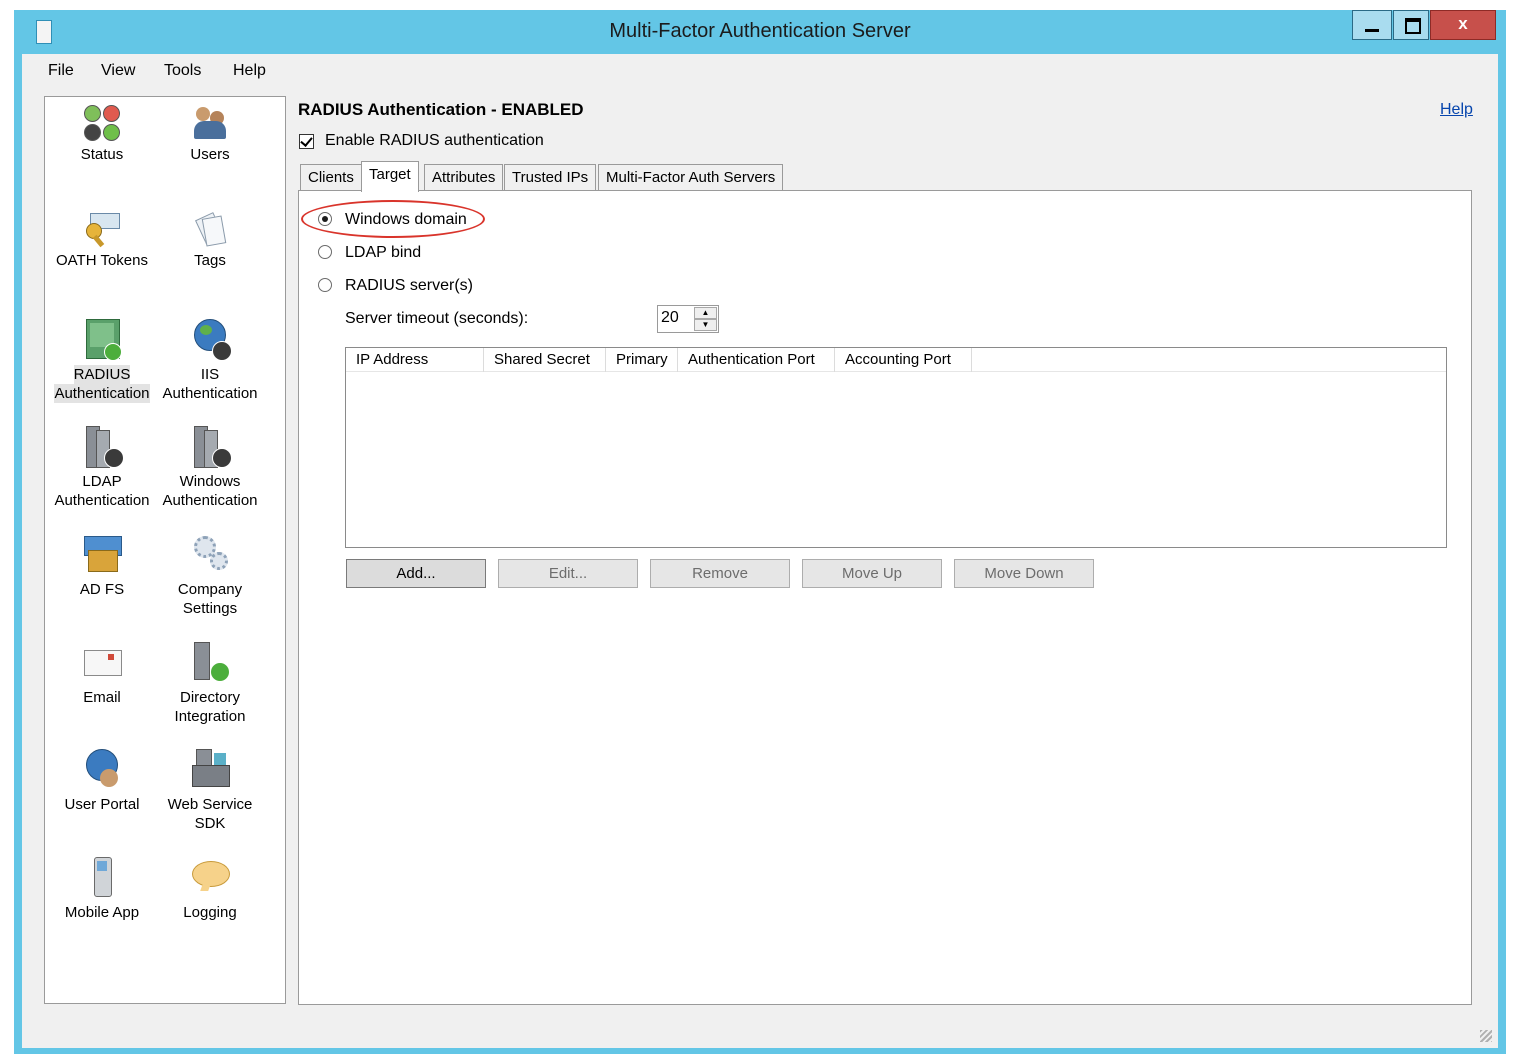 Image resolution: width=1516 pixels, height=1064 pixels. I want to click on sidebar-item-label: Web Service, so click(210, 804).